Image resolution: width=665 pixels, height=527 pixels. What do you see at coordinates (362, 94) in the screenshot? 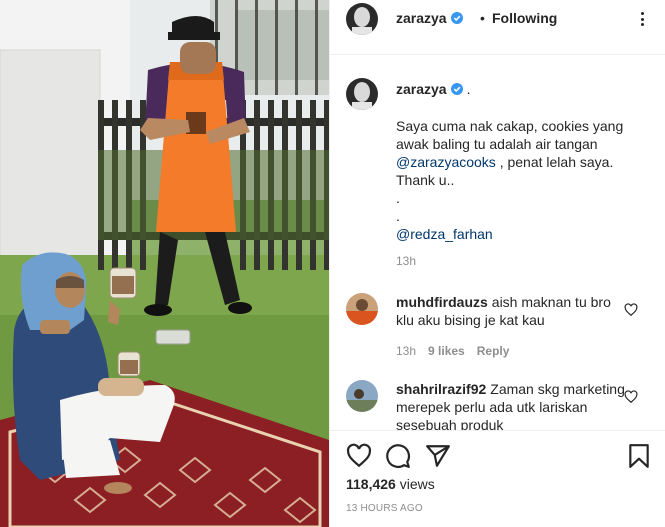
I see `caption-author-avatar` at bounding box center [362, 94].